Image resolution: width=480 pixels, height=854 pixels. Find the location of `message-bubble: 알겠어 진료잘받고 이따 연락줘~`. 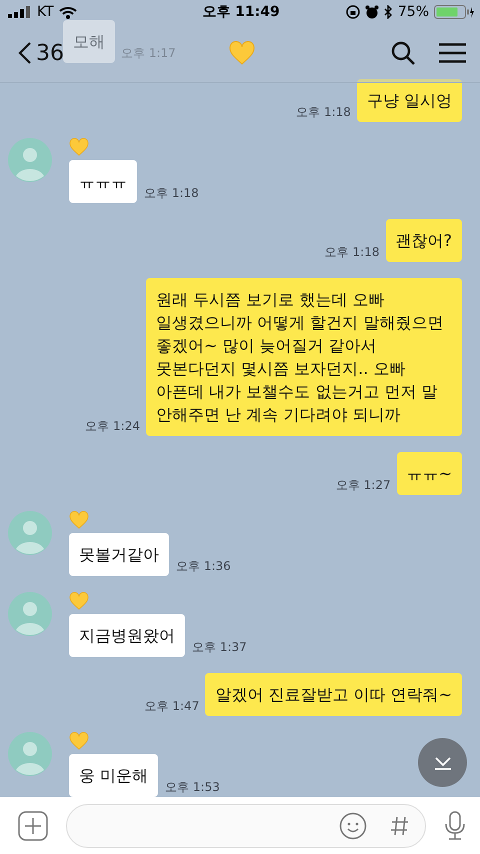

message-bubble: 알겠어 진료잘받고 이따 연락줘~ is located at coordinates (333, 694).